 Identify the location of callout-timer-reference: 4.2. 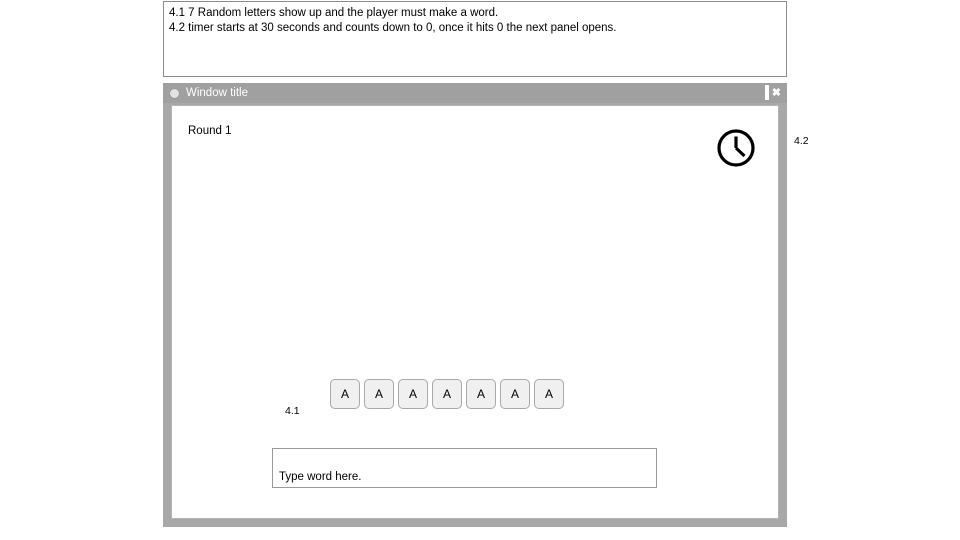
(801, 141).